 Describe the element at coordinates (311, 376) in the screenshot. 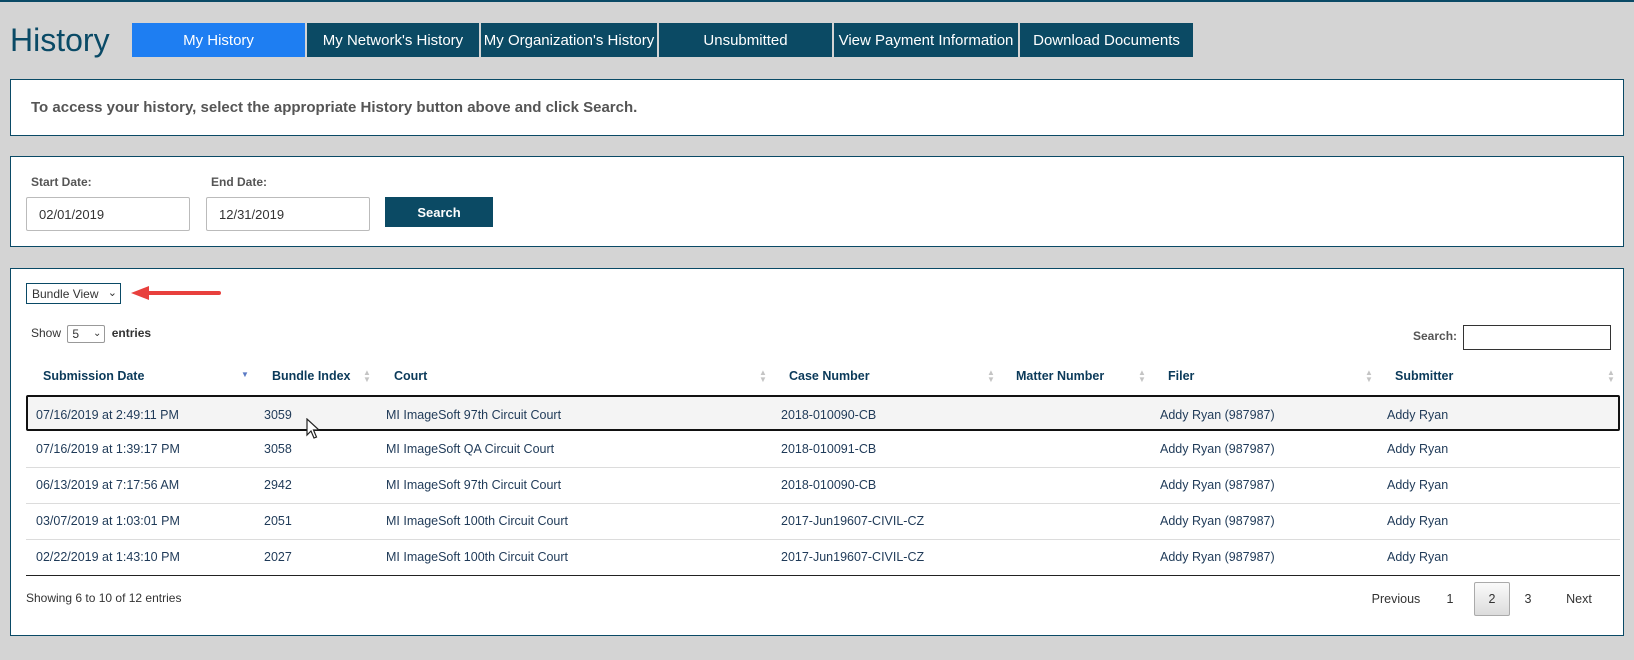

I see `column-bundle-index: Bundle Index` at that location.